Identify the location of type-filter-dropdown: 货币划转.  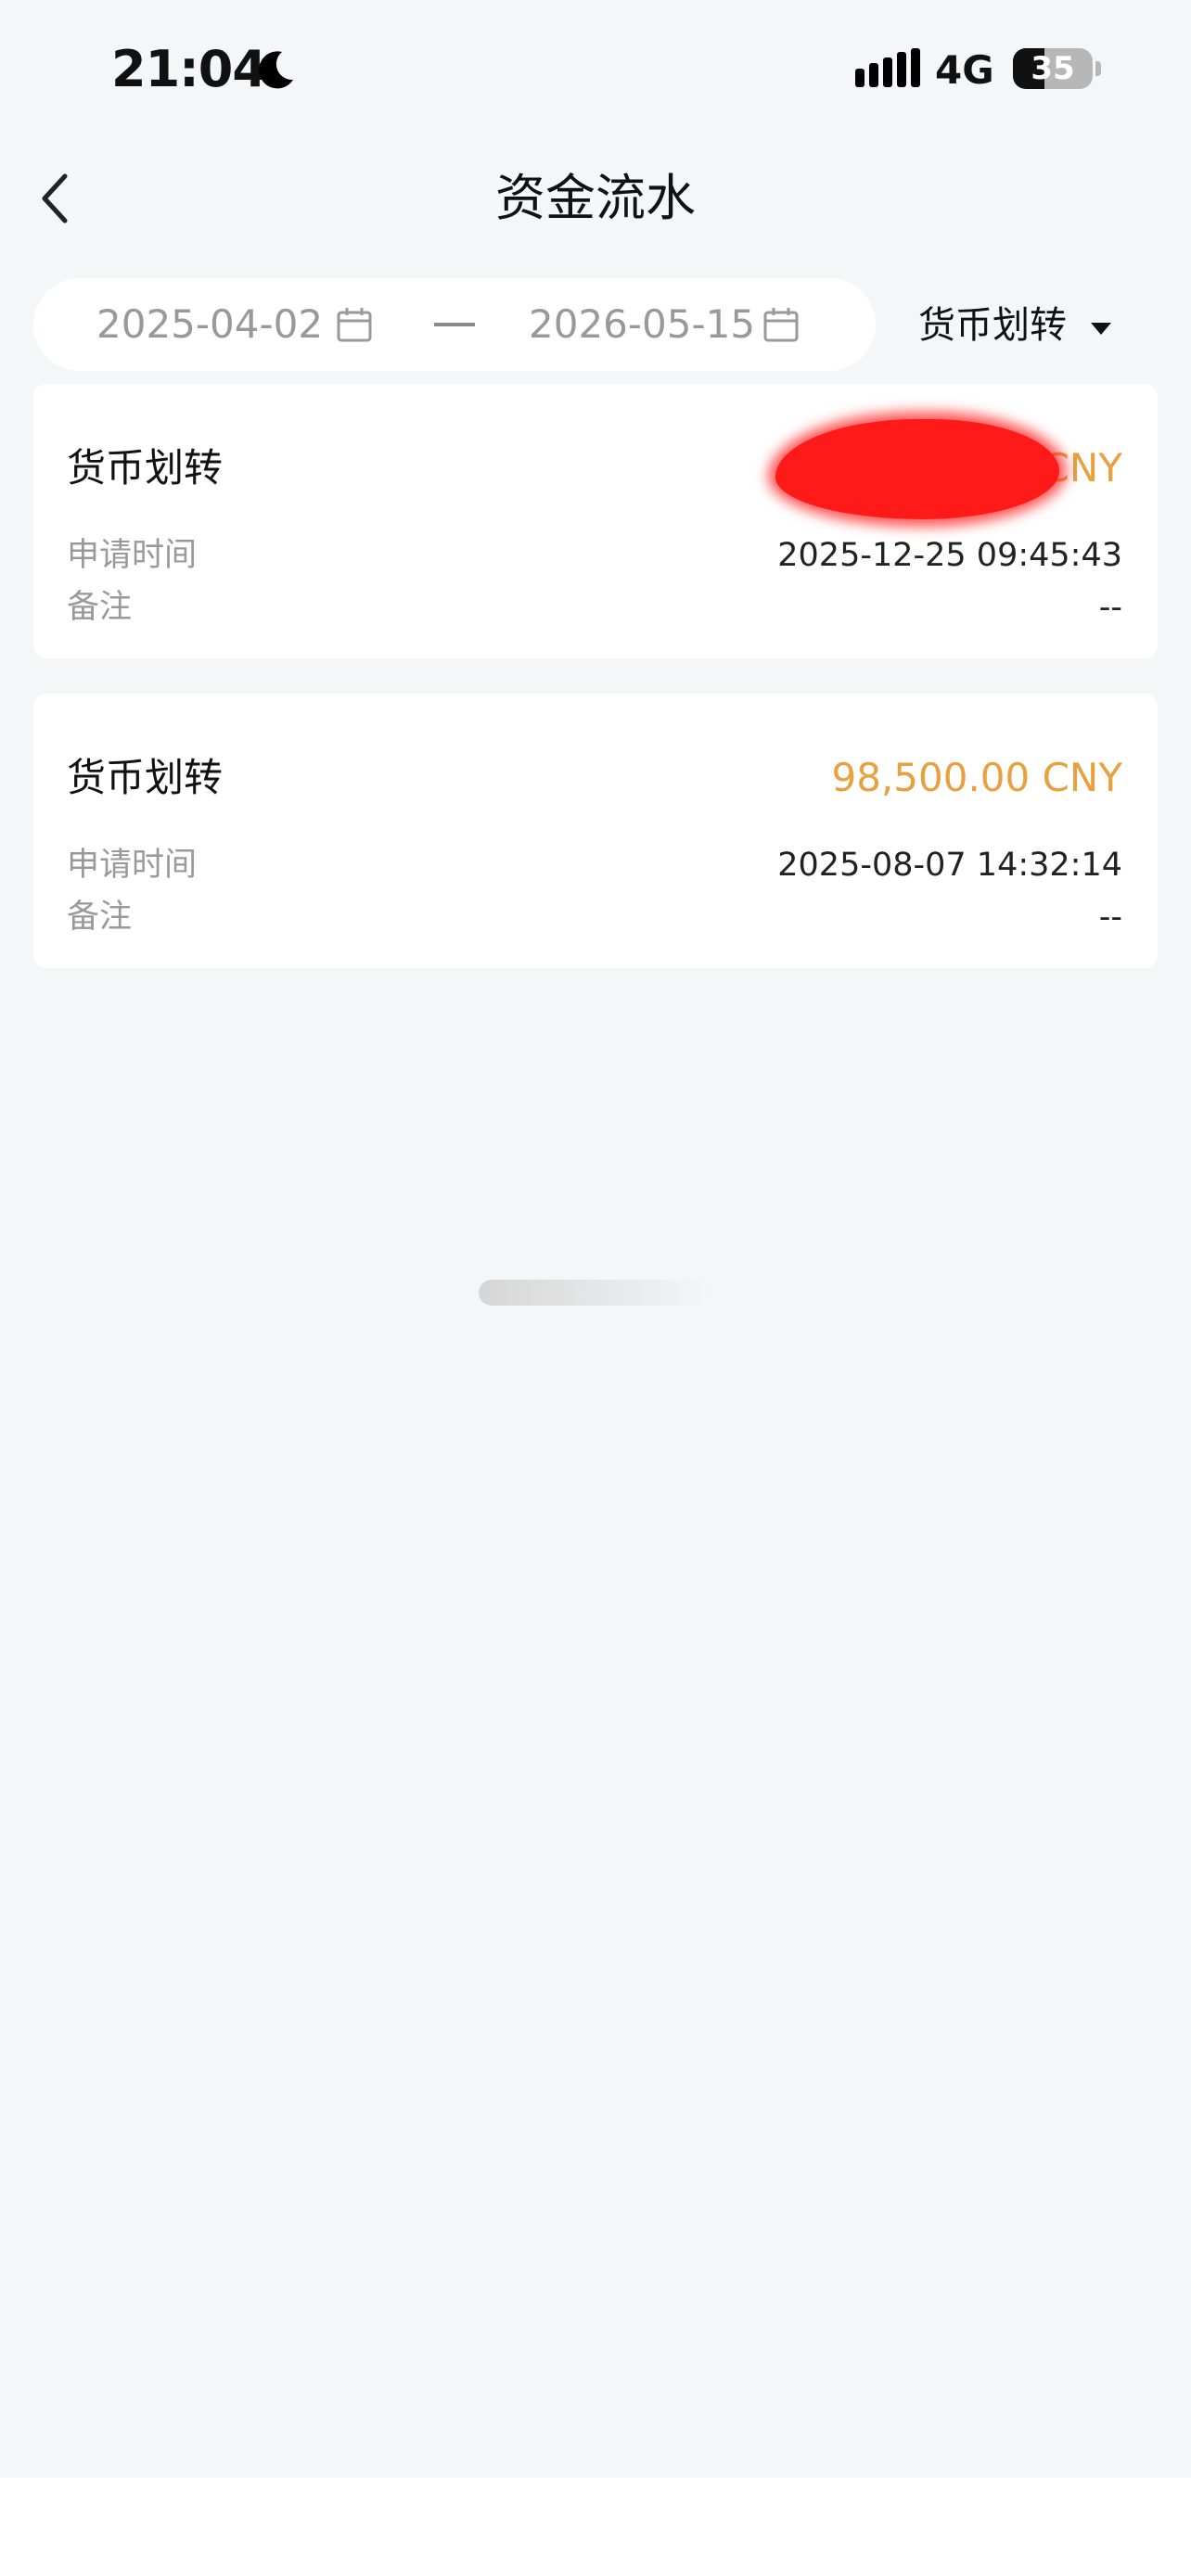
(992, 326).